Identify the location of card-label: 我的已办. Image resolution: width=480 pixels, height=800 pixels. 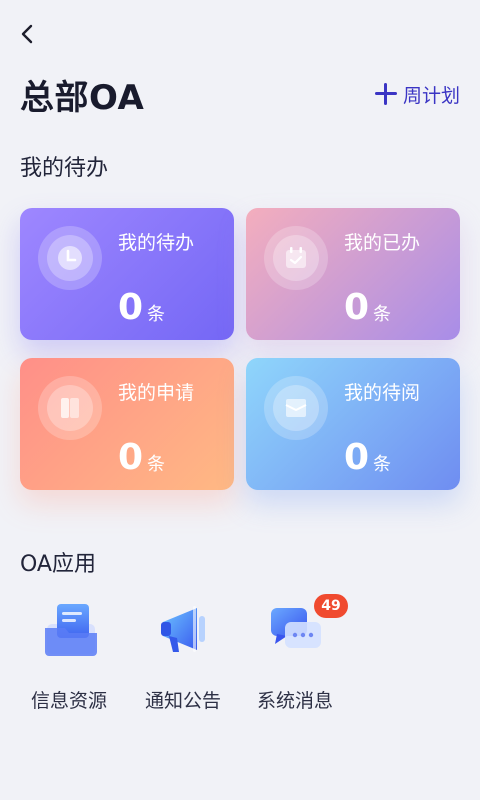
(382, 243).